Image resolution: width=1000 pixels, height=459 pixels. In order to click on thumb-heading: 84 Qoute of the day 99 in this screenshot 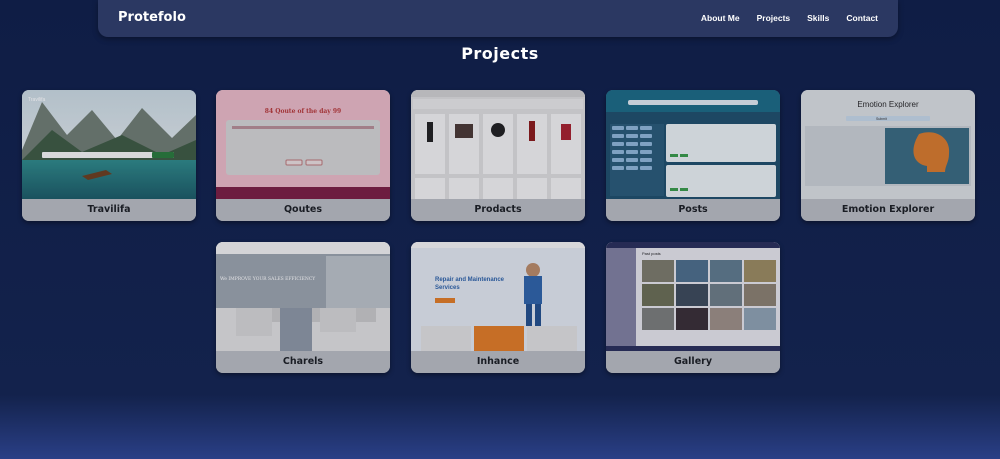, I will do `click(303, 111)`.